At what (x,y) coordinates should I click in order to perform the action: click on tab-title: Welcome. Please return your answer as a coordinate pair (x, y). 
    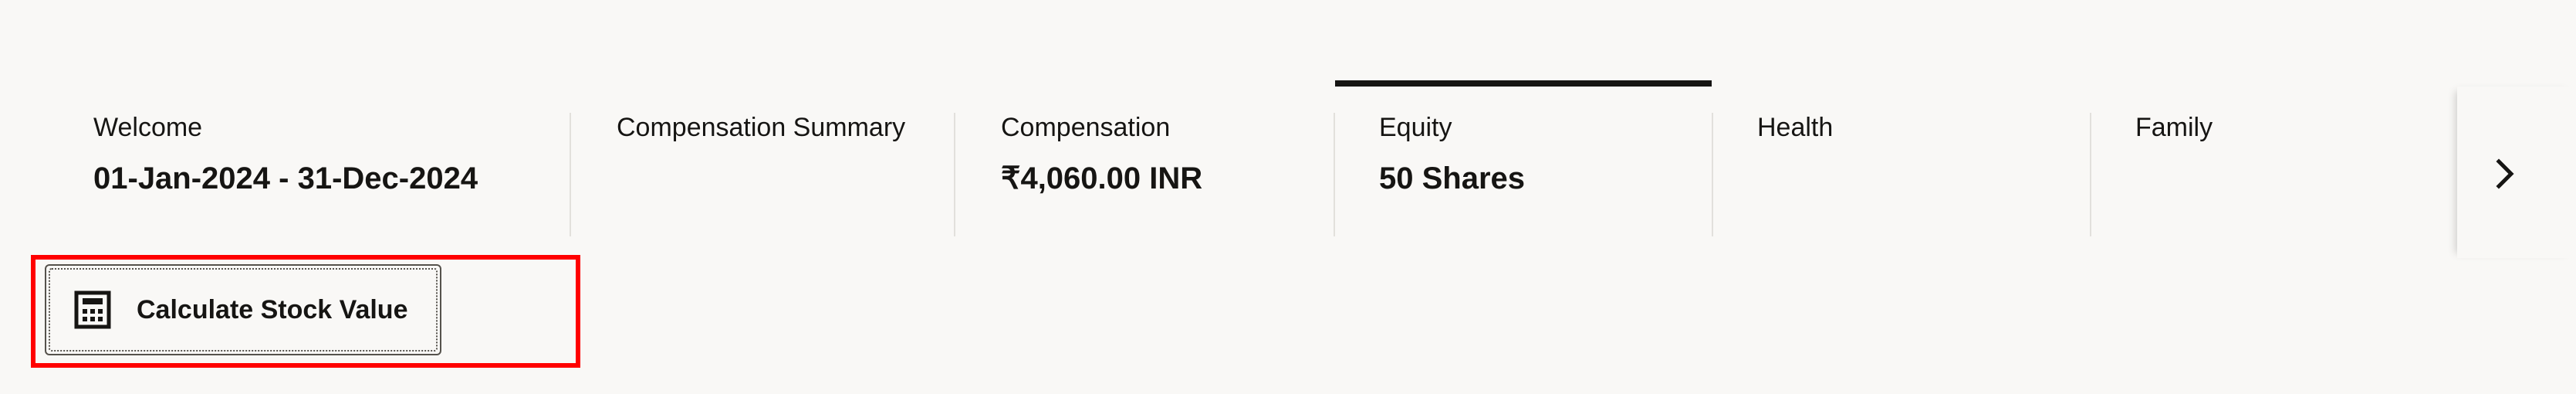
    Looking at the image, I should click on (148, 127).